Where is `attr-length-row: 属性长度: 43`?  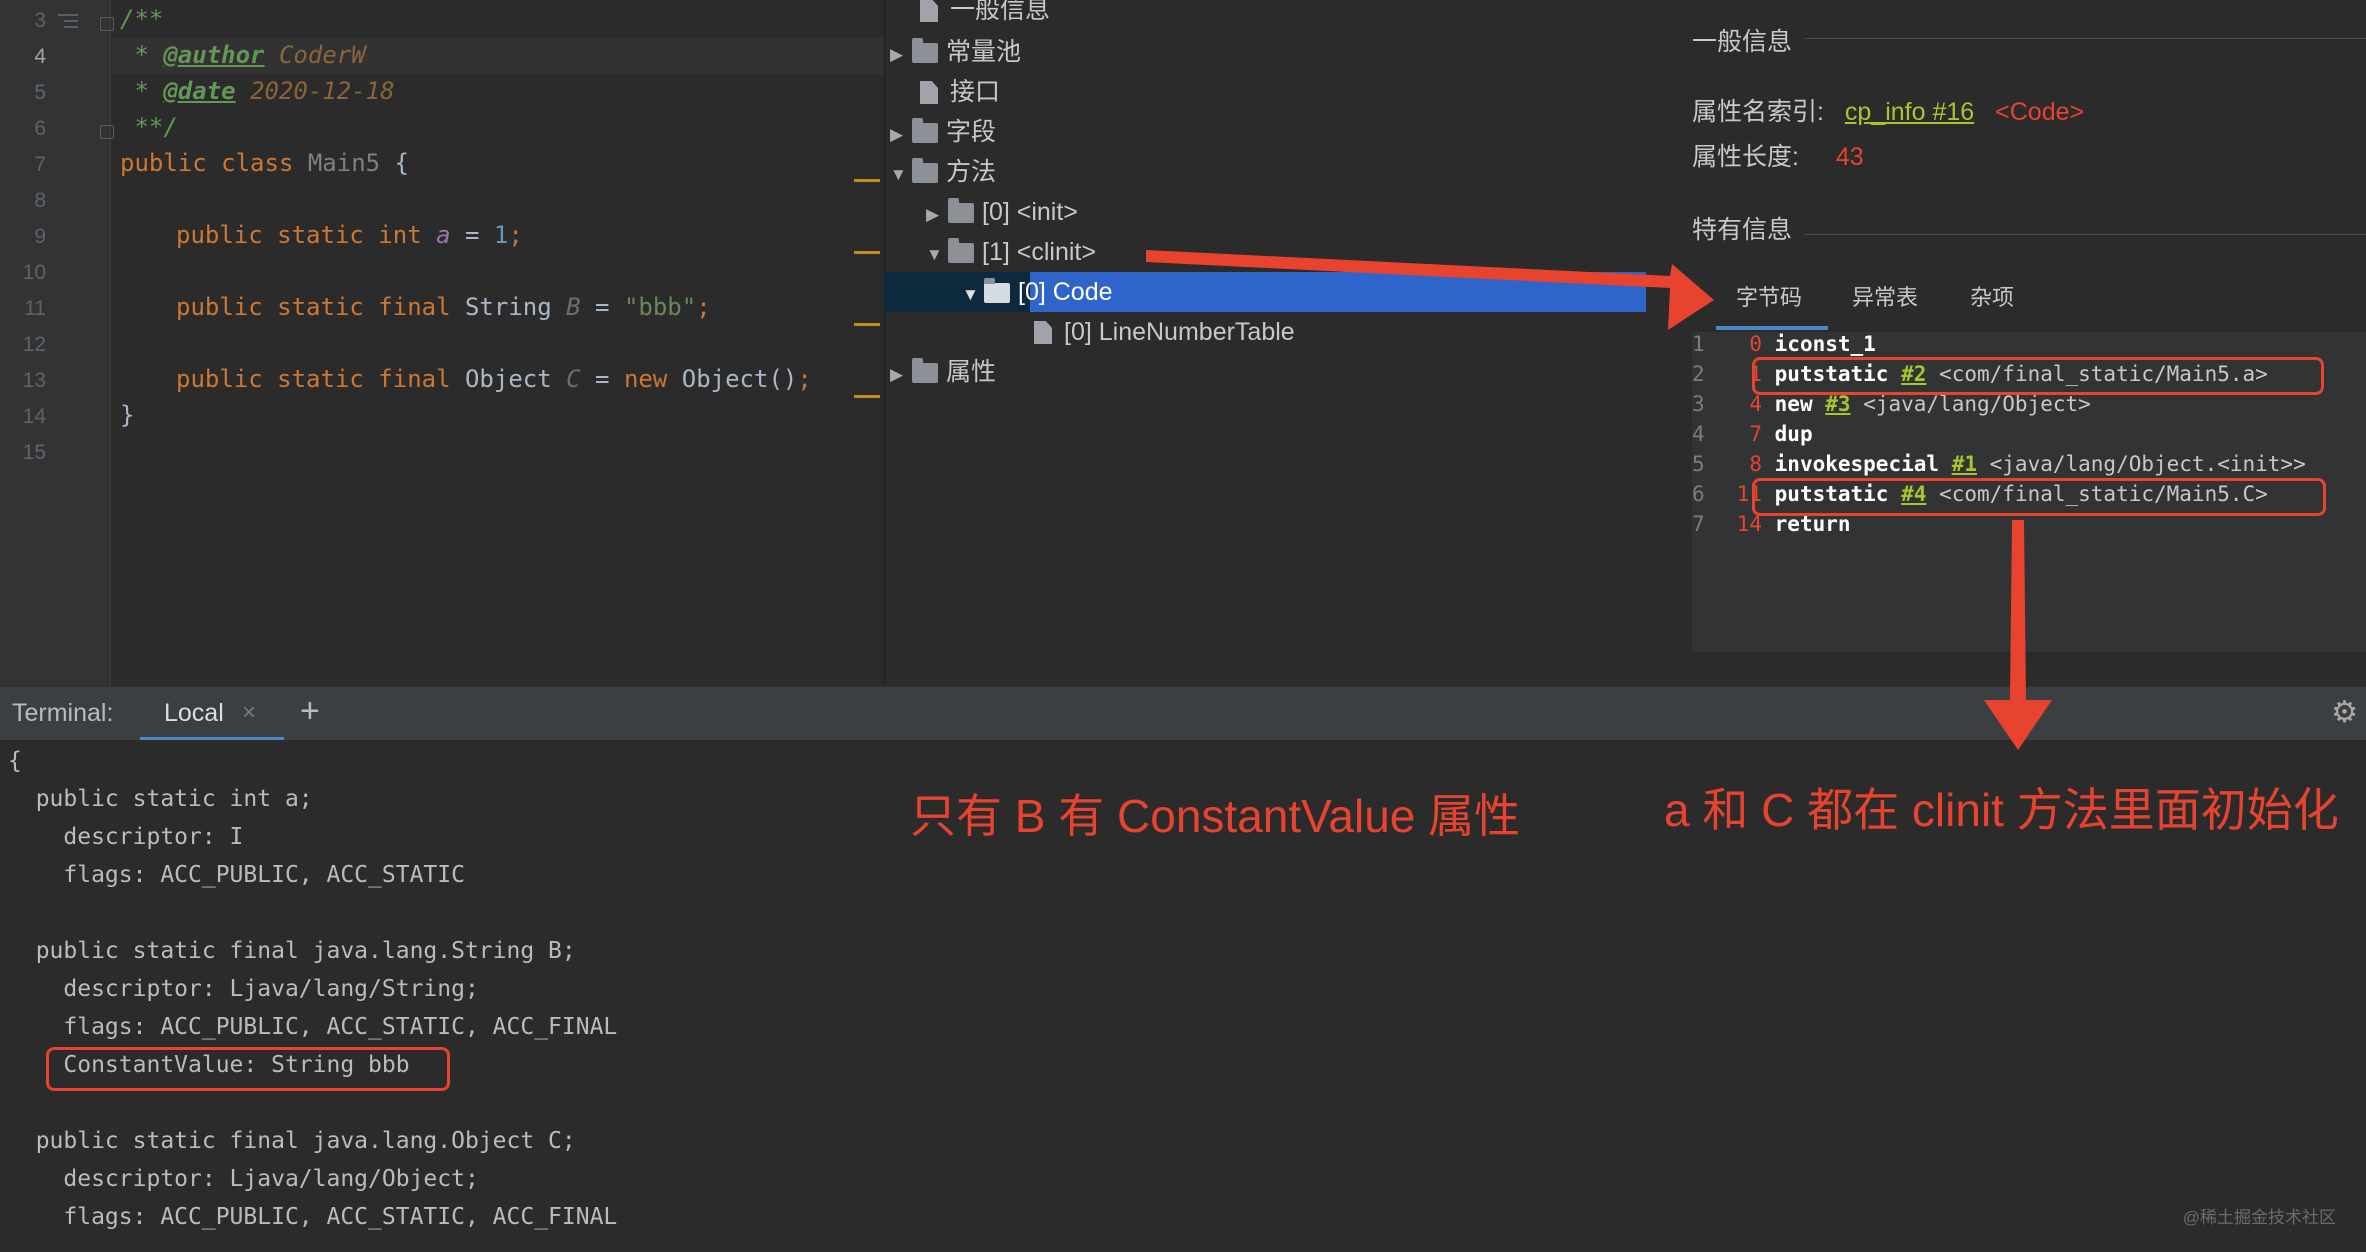 attr-length-row: 属性长度: 43 is located at coordinates (1778, 157).